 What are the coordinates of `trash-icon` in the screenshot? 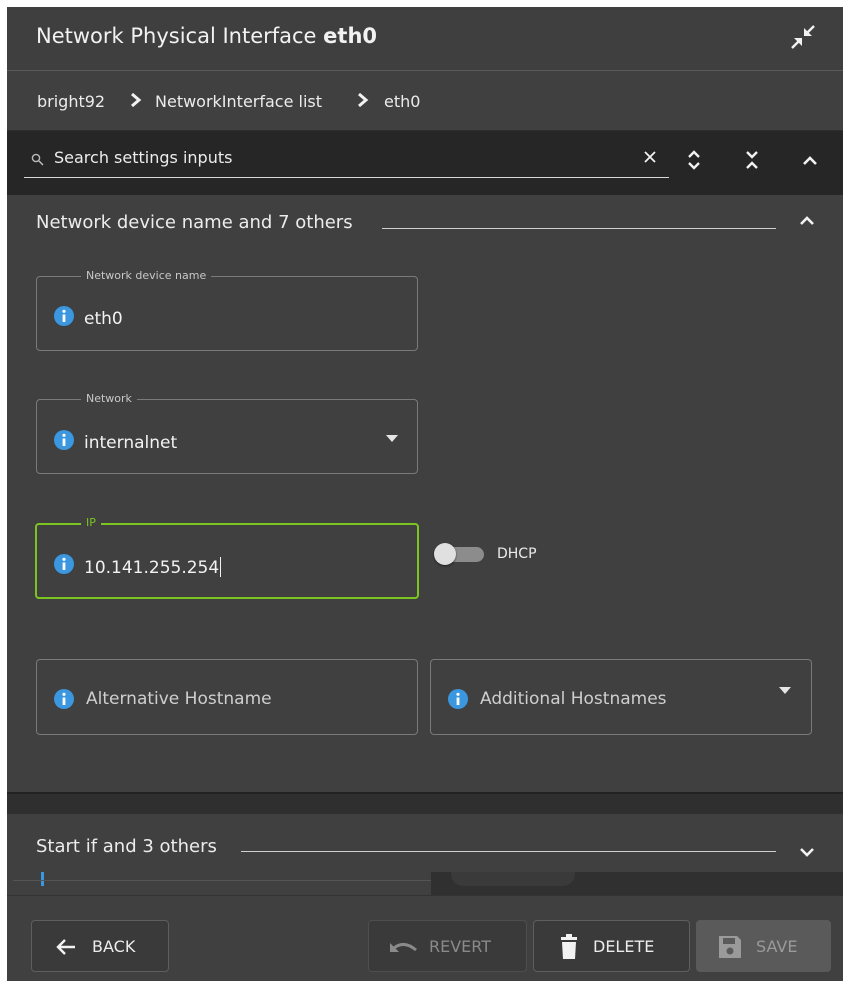 It's located at (569, 946).